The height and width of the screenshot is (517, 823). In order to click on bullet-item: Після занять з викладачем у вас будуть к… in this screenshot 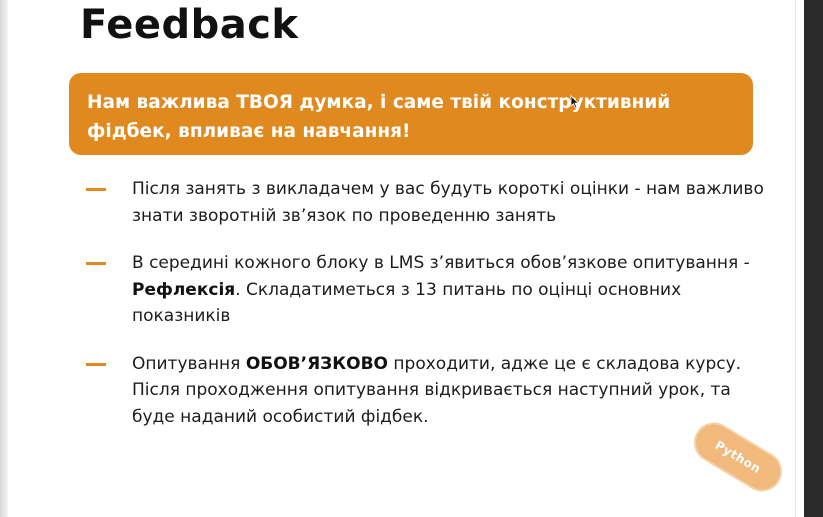, I will do `click(431, 202)`.